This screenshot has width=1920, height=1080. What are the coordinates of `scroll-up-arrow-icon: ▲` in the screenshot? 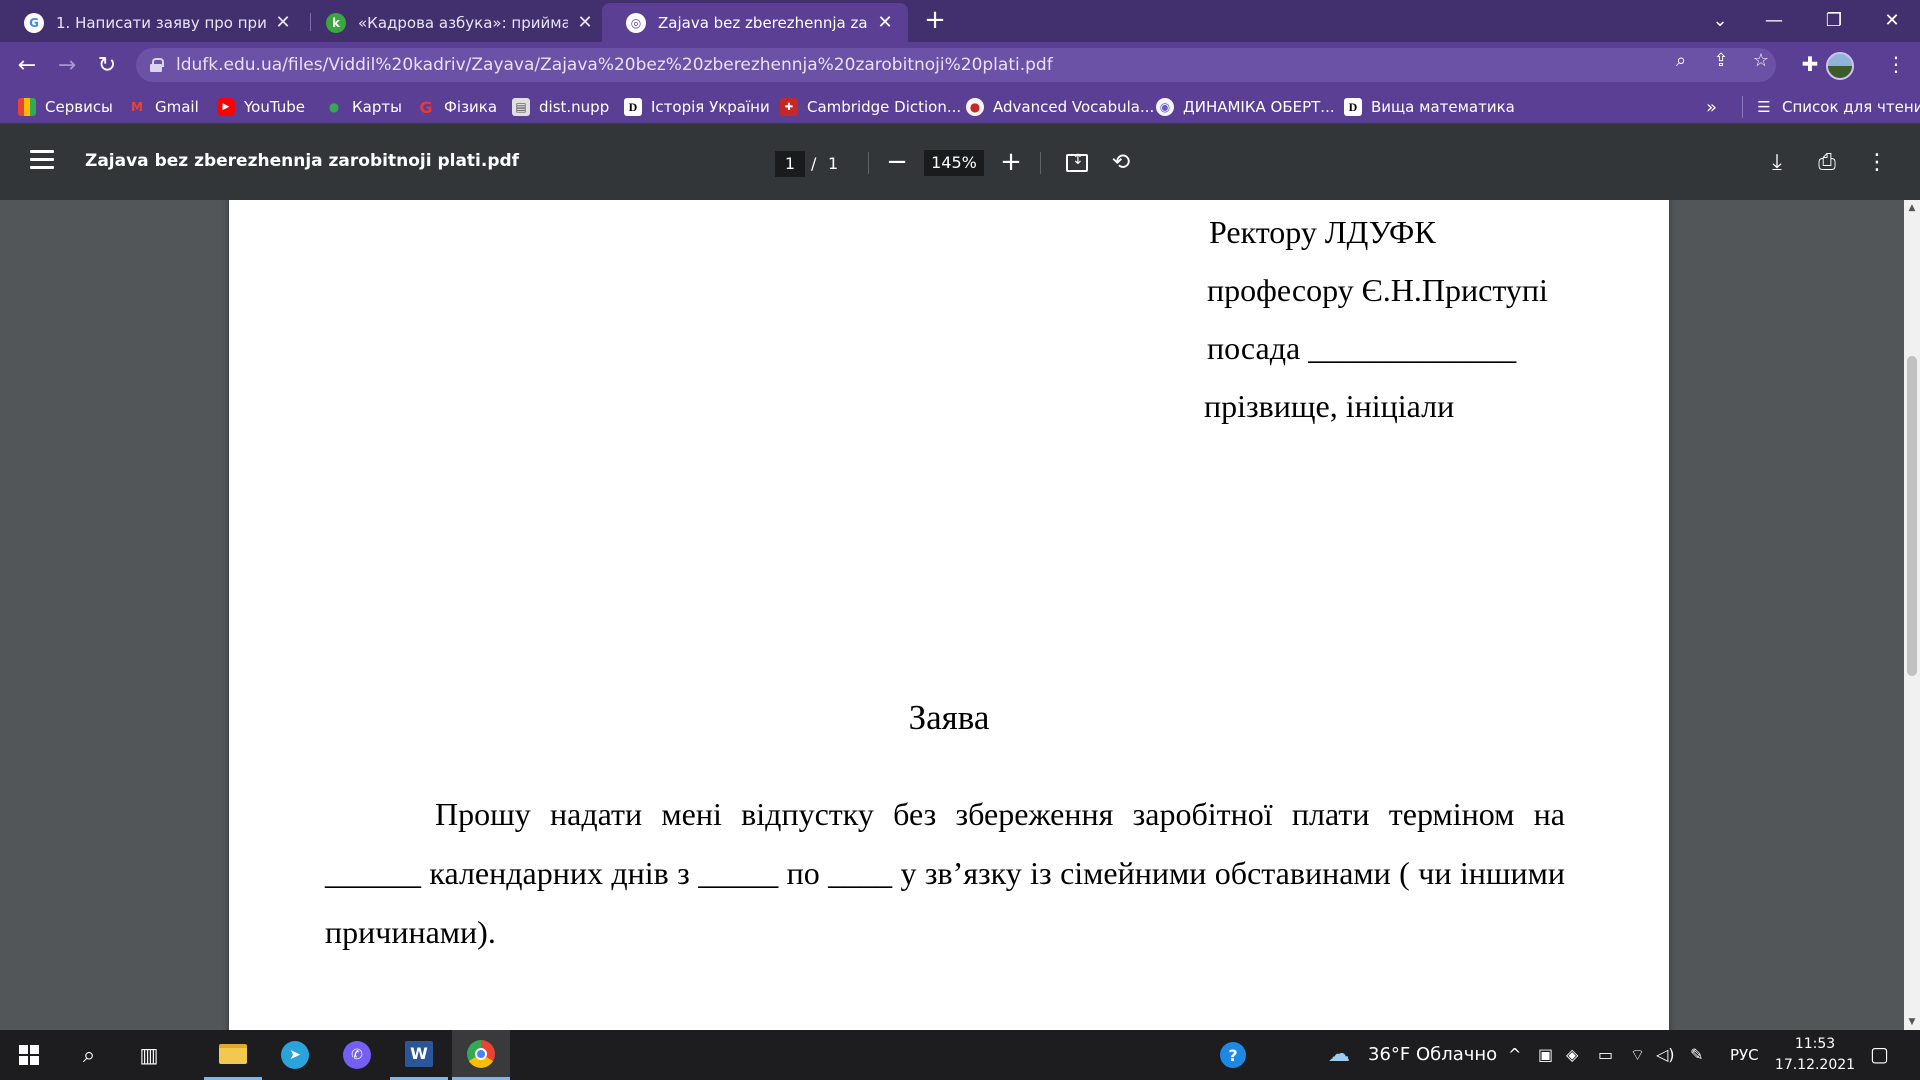 It's located at (1912, 208).